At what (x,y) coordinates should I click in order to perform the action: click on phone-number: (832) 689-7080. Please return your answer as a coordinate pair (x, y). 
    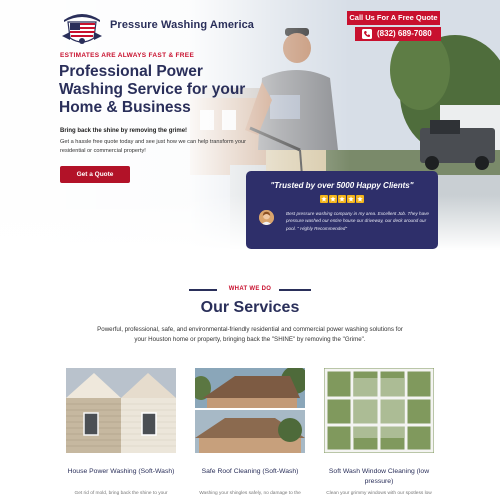
    Looking at the image, I should click on (404, 33).